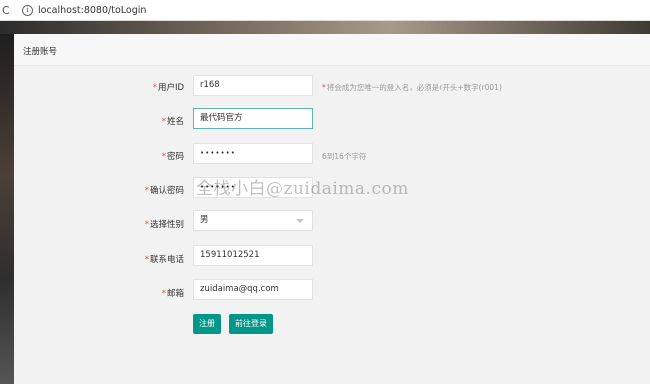 The height and width of the screenshot is (384, 650). I want to click on gender-select: 男, so click(253, 220).